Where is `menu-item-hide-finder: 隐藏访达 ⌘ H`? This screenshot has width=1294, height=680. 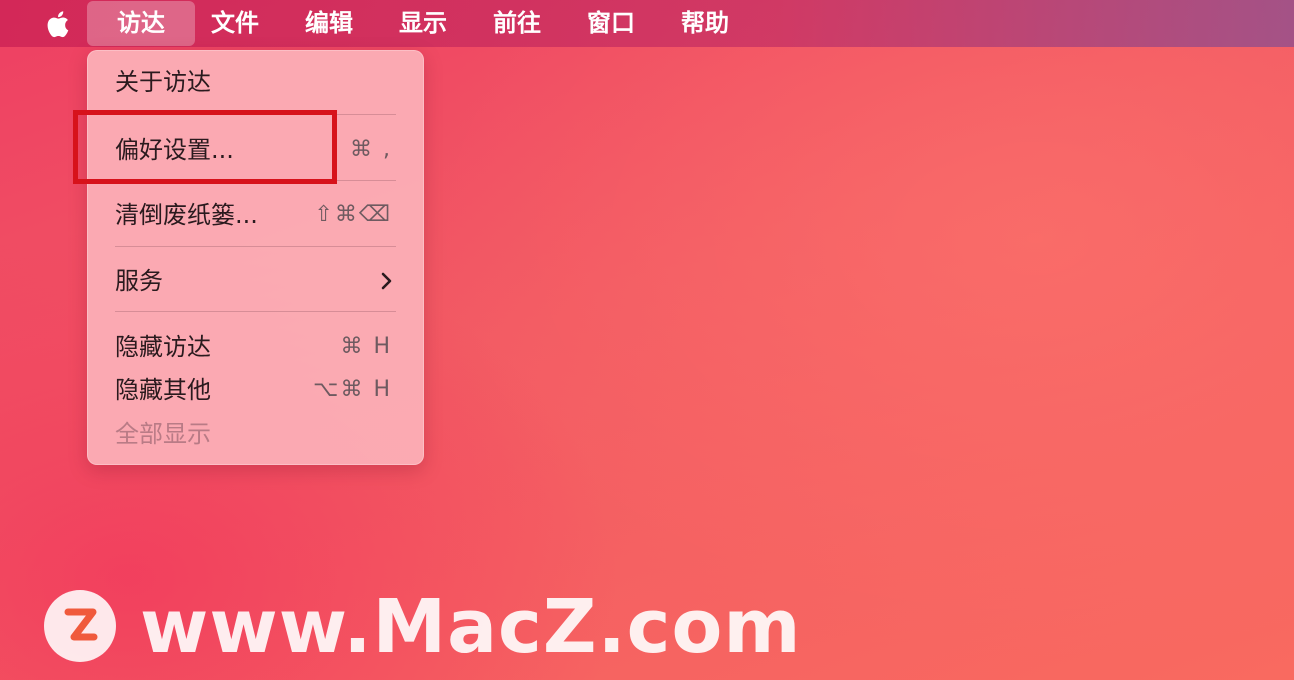 menu-item-hide-finder: 隐藏访达 ⌘ H is located at coordinates (255, 347).